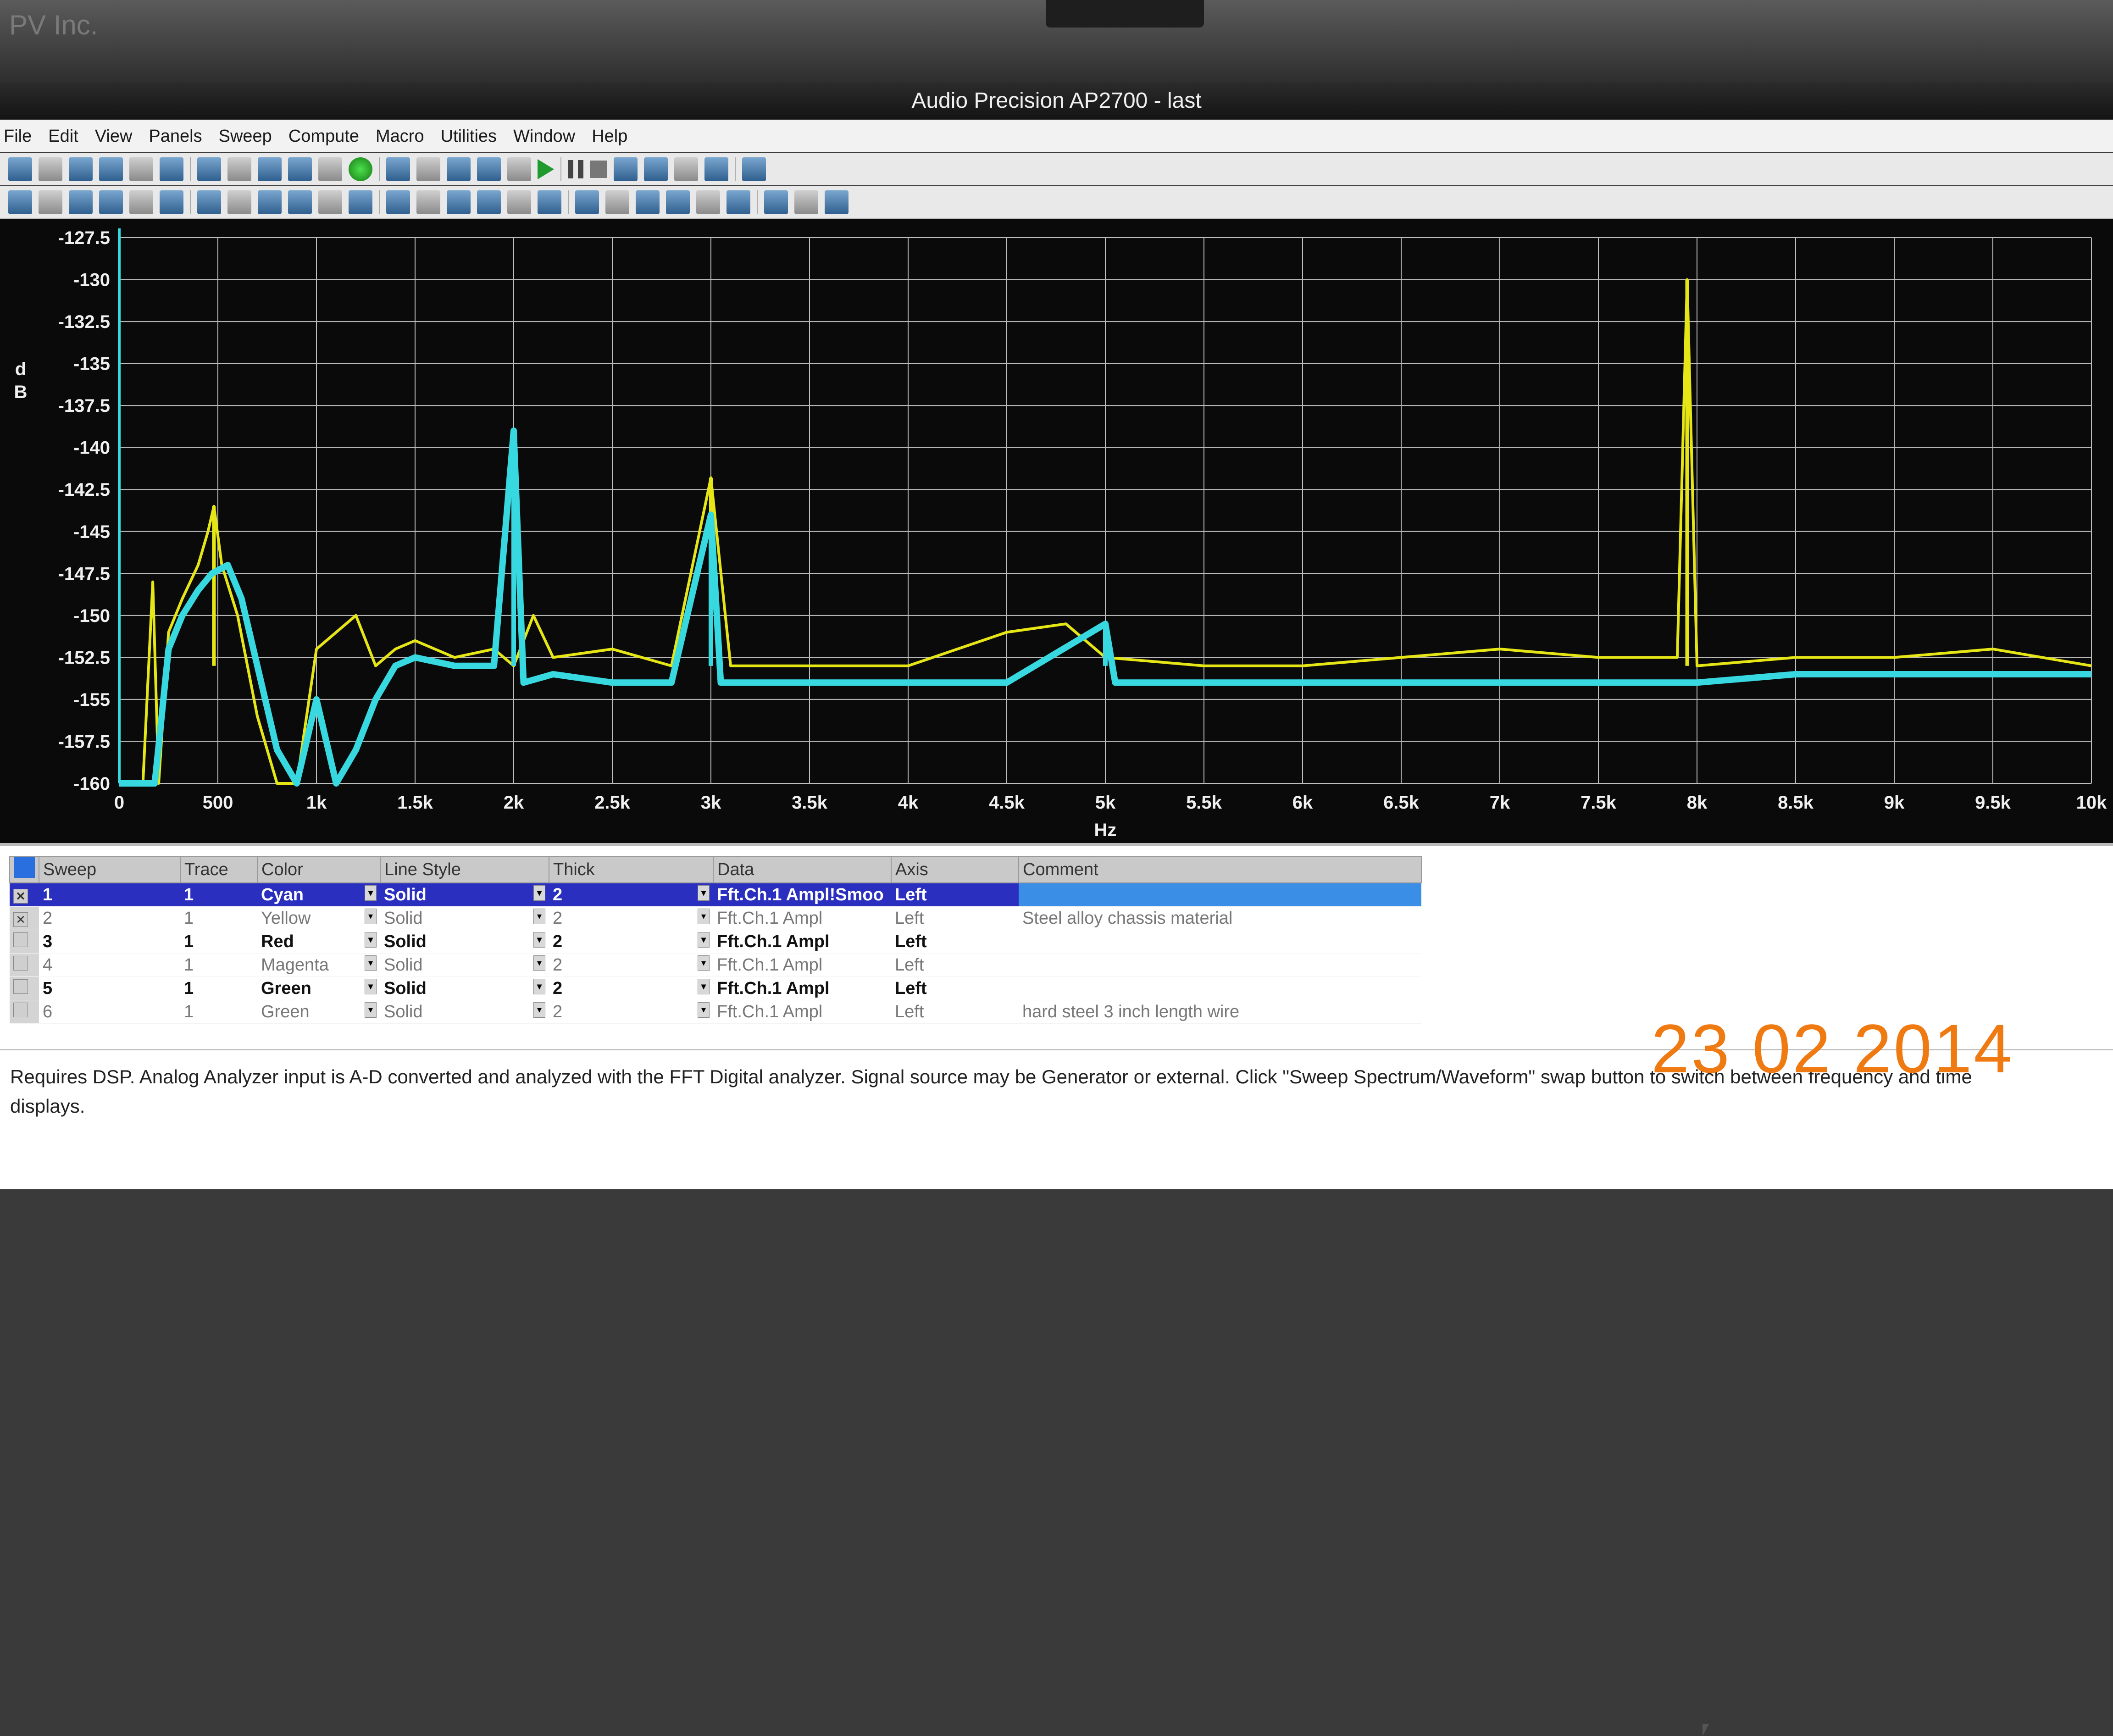 The image size is (2113, 1736). I want to click on speaker-icon, so click(270, 202).